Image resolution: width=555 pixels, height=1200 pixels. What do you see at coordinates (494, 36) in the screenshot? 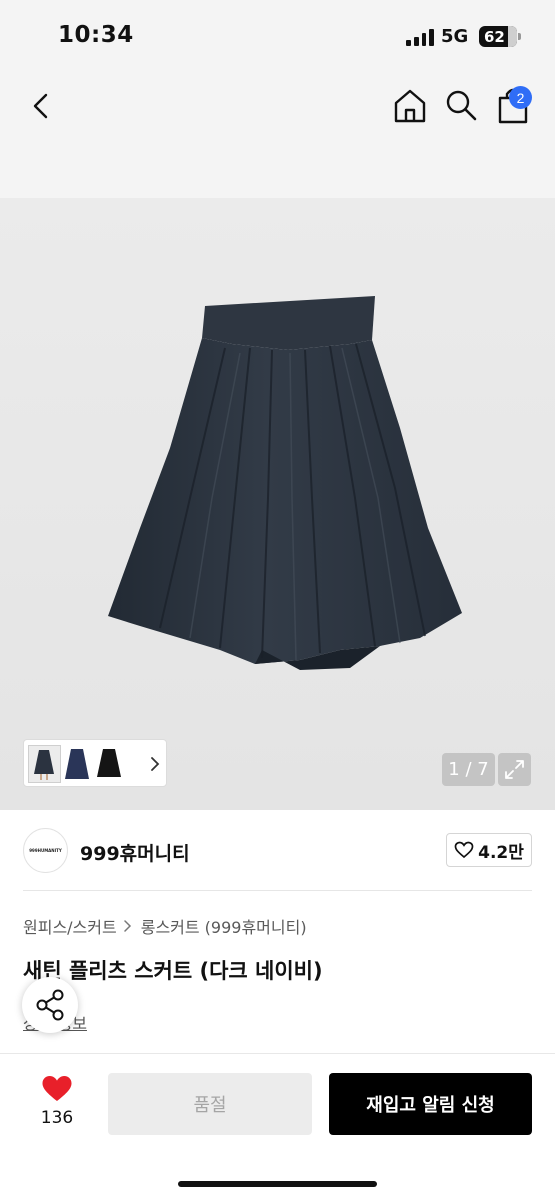
I see `battery-level: 62` at bounding box center [494, 36].